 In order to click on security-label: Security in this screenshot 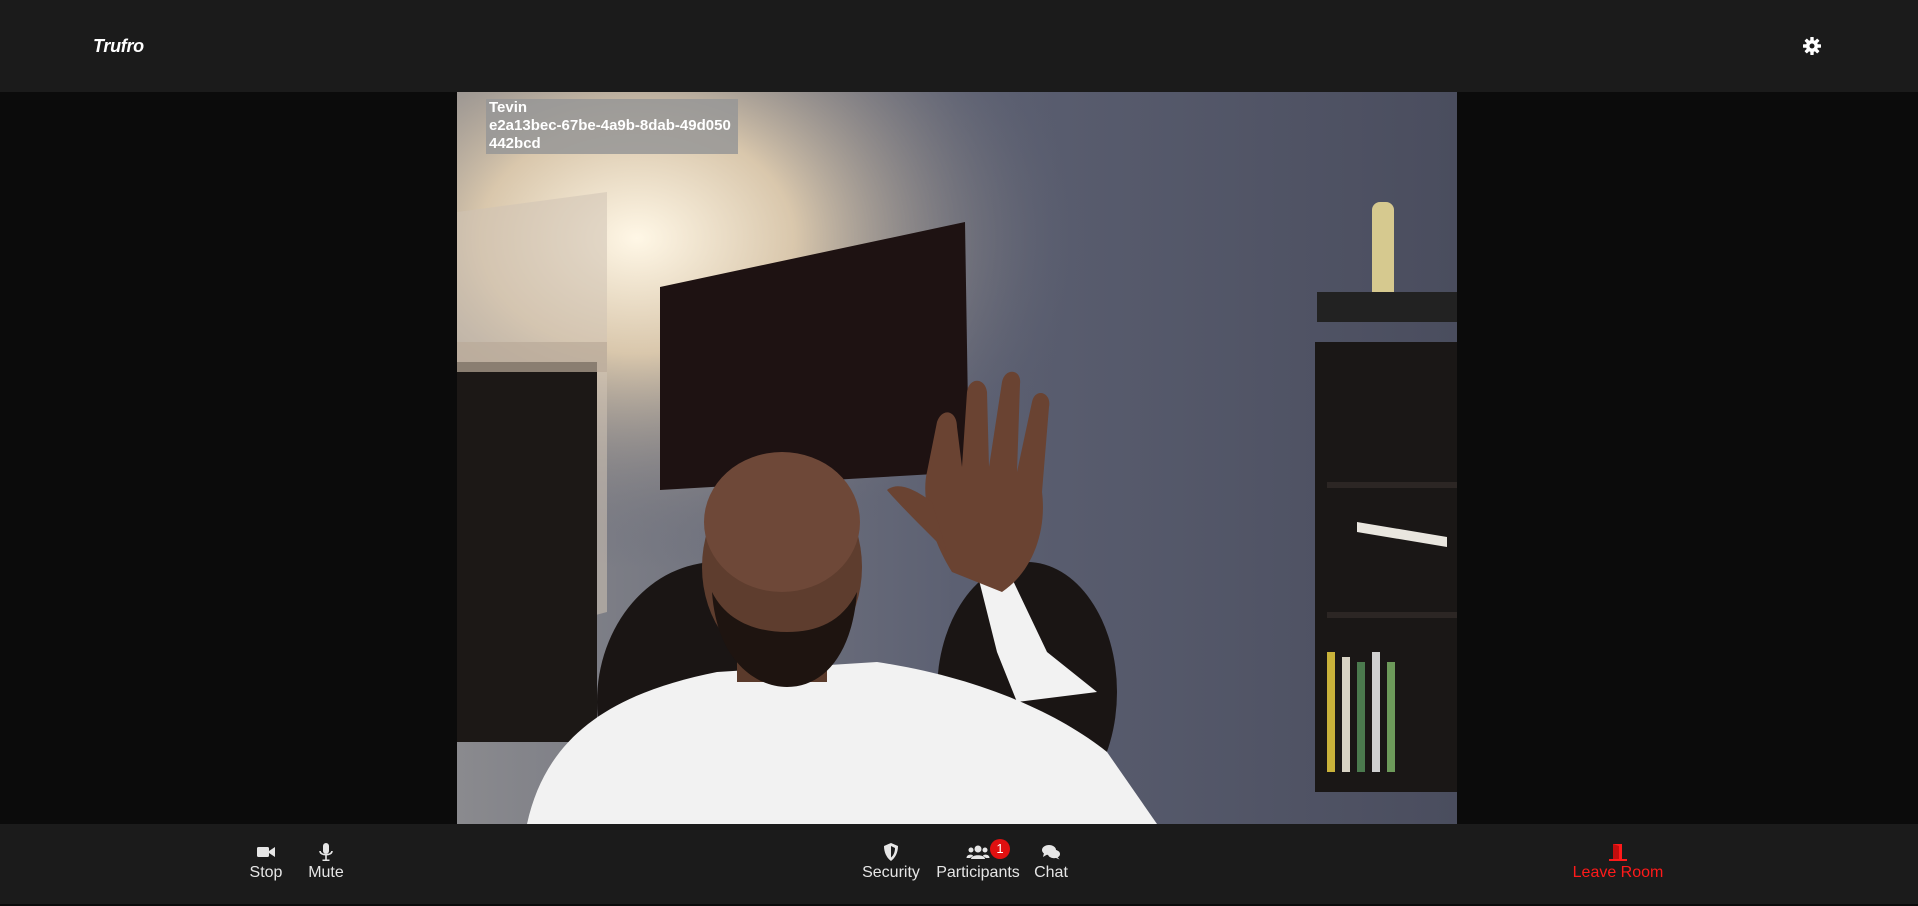, I will do `click(891, 872)`.